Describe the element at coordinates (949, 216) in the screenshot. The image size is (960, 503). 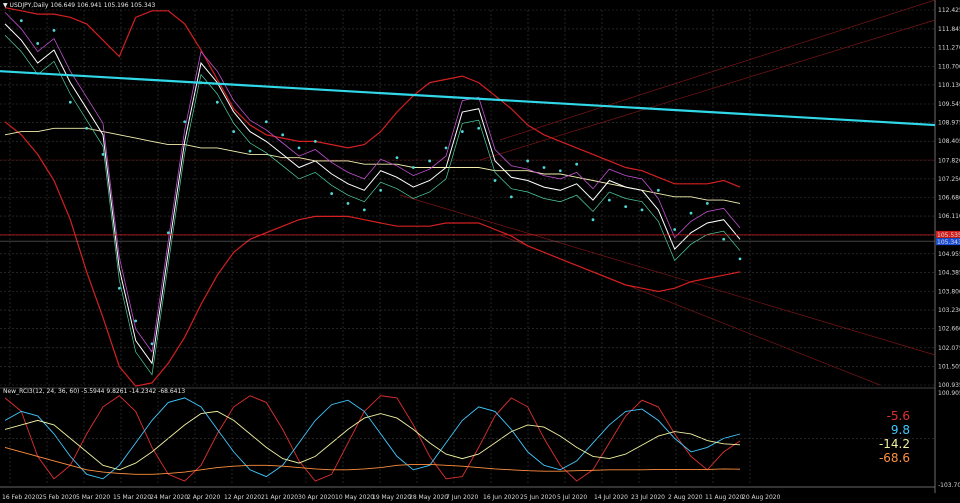
I see `price-tick-label: 106.110` at that location.